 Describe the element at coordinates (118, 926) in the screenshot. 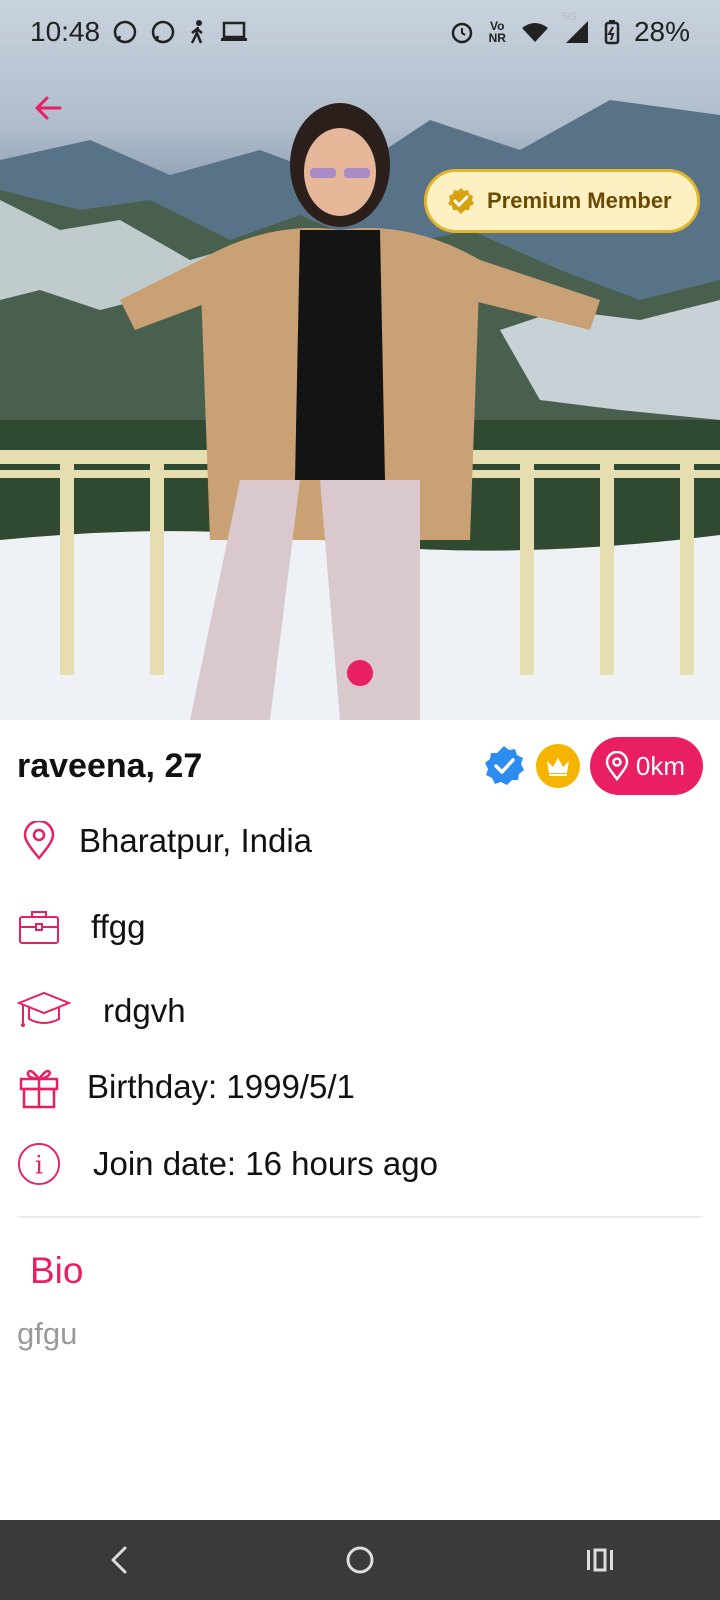

I see `job-text: ffgg` at that location.